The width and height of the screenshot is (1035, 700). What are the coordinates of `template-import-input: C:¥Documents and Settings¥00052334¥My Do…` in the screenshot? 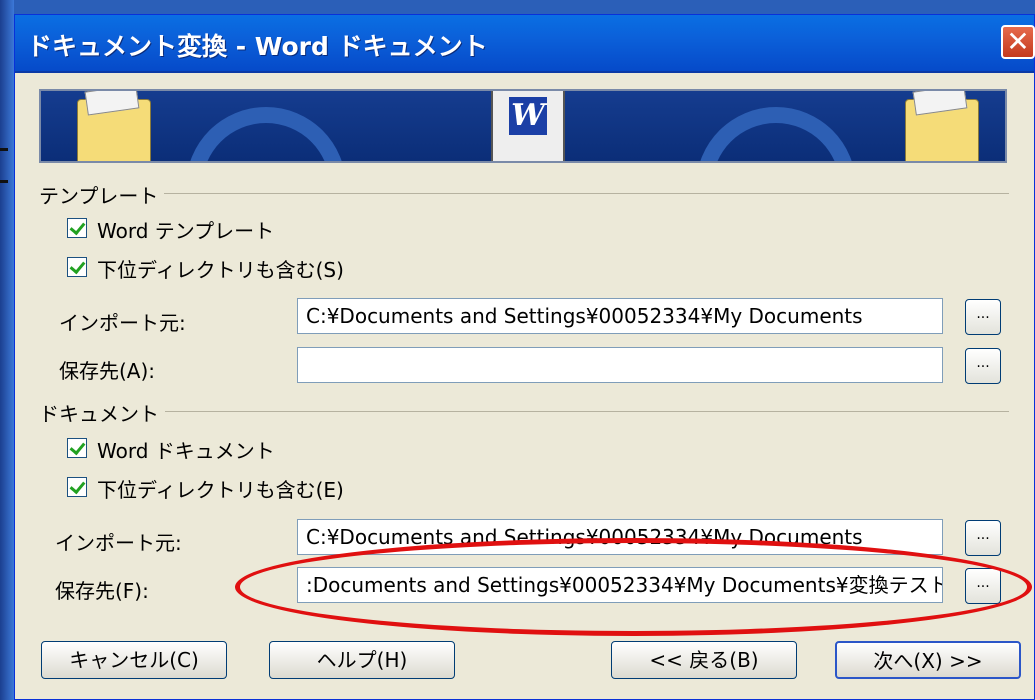 It's located at (620, 316).